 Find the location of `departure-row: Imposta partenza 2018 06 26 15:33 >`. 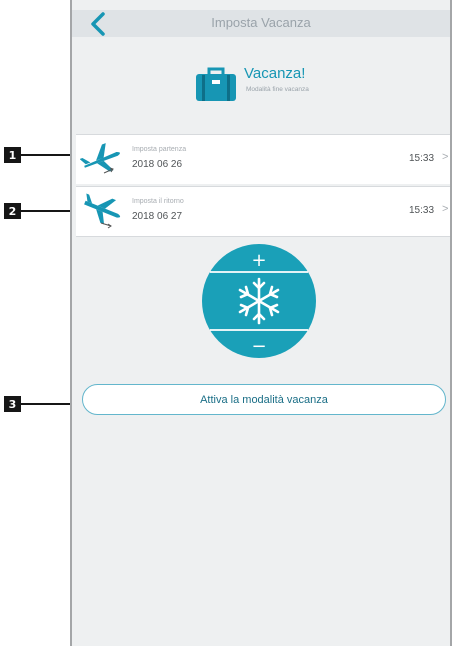

departure-row: Imposta partenza 2018 06 26 15:33 > is located at coordinates (263, 159).